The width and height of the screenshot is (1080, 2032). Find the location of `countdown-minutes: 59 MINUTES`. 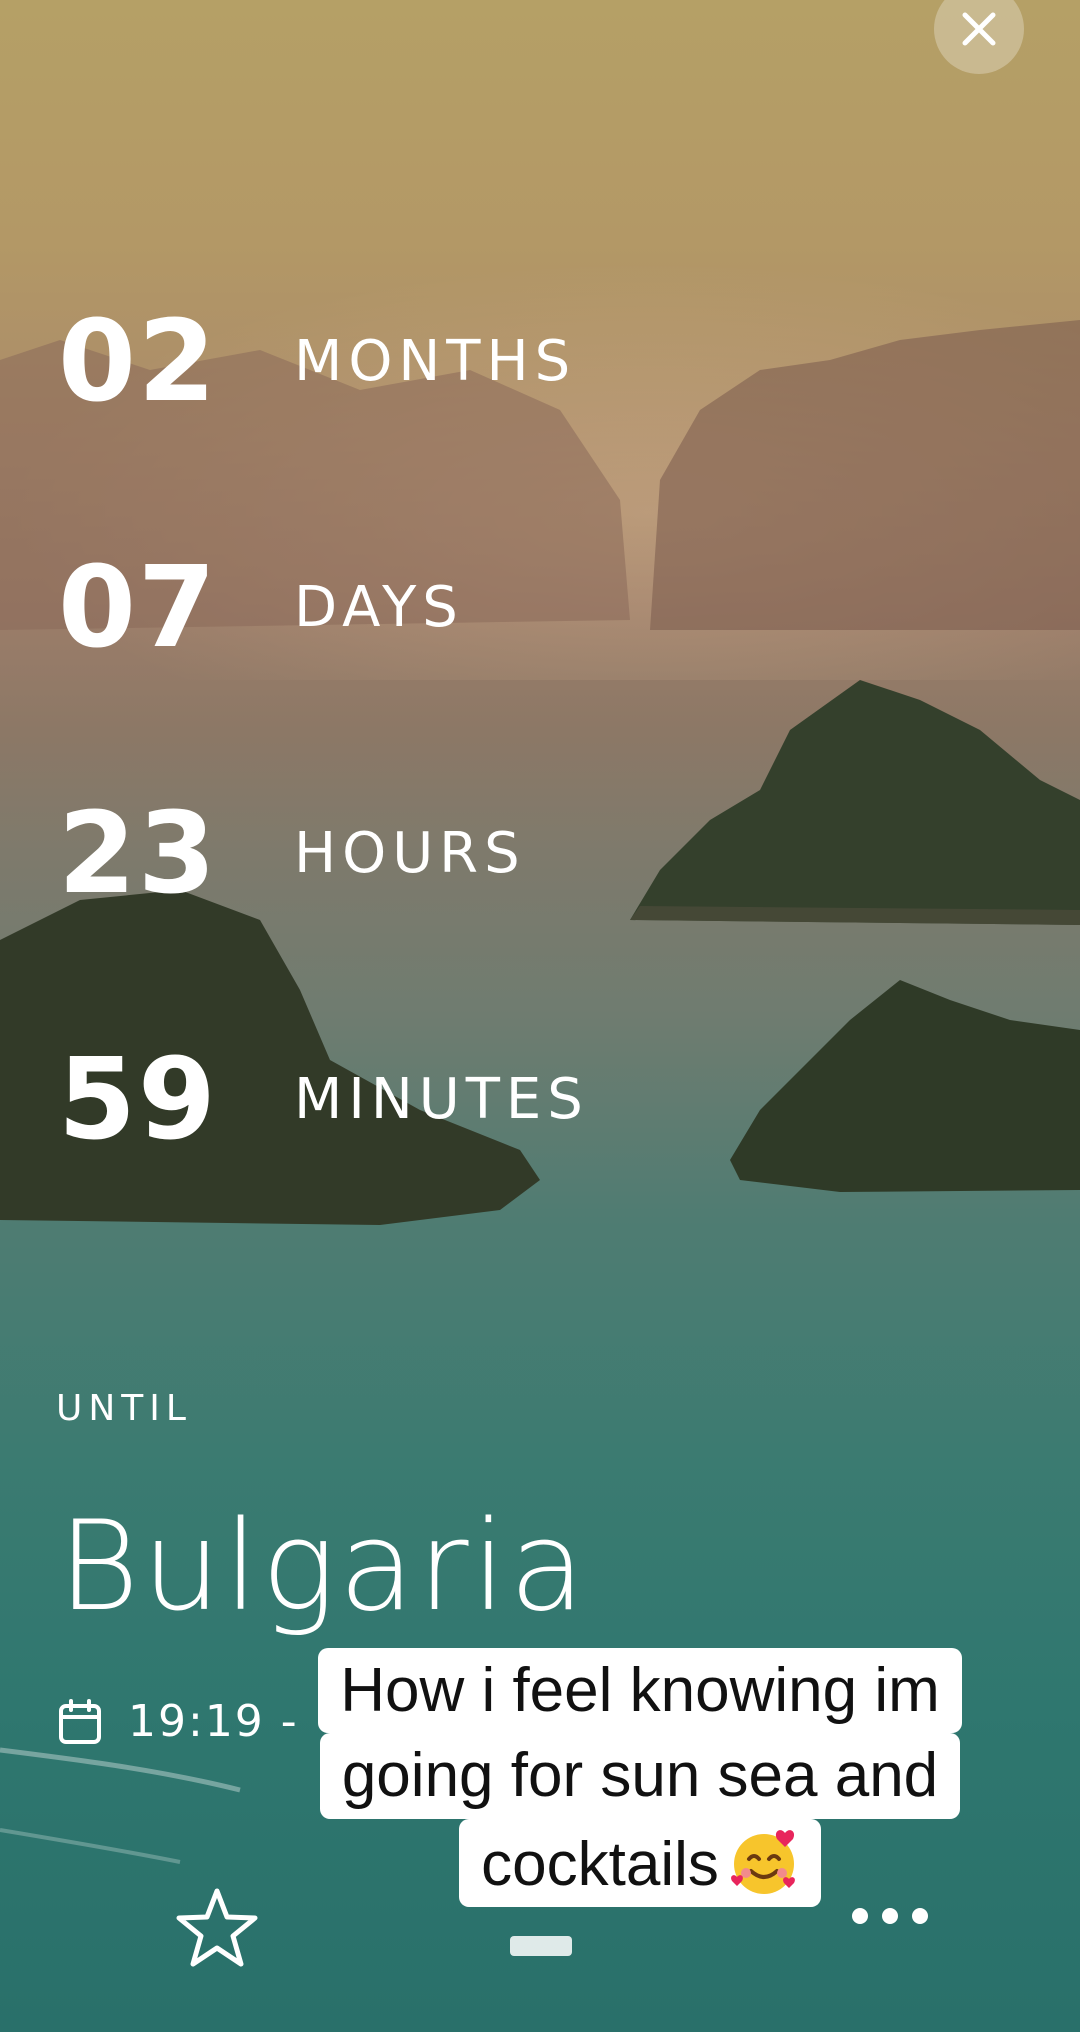

countdown-minutes: 59 MINUTES is located at coordinates (323, 1100).